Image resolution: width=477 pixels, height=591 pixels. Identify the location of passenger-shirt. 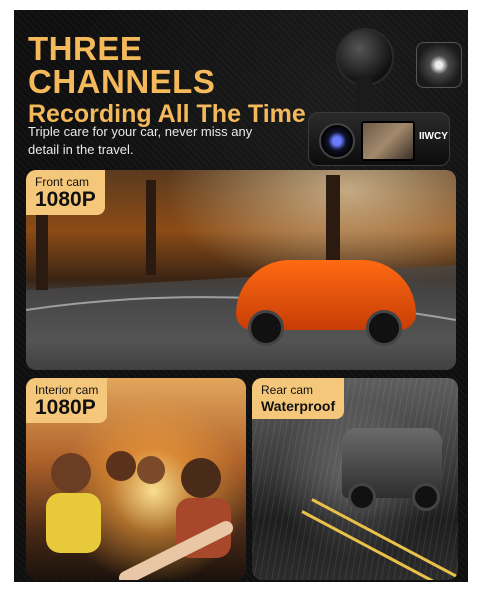
(73, 523).